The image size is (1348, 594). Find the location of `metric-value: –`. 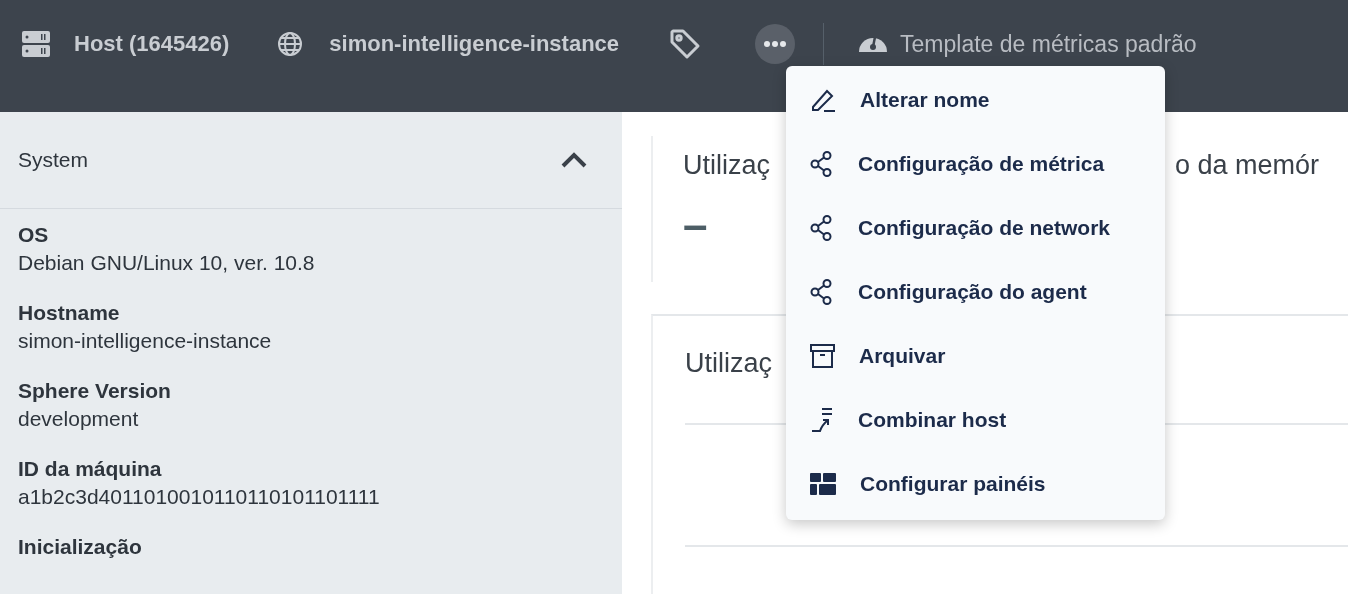

metric-value: – is located at coordinates (695, 225).